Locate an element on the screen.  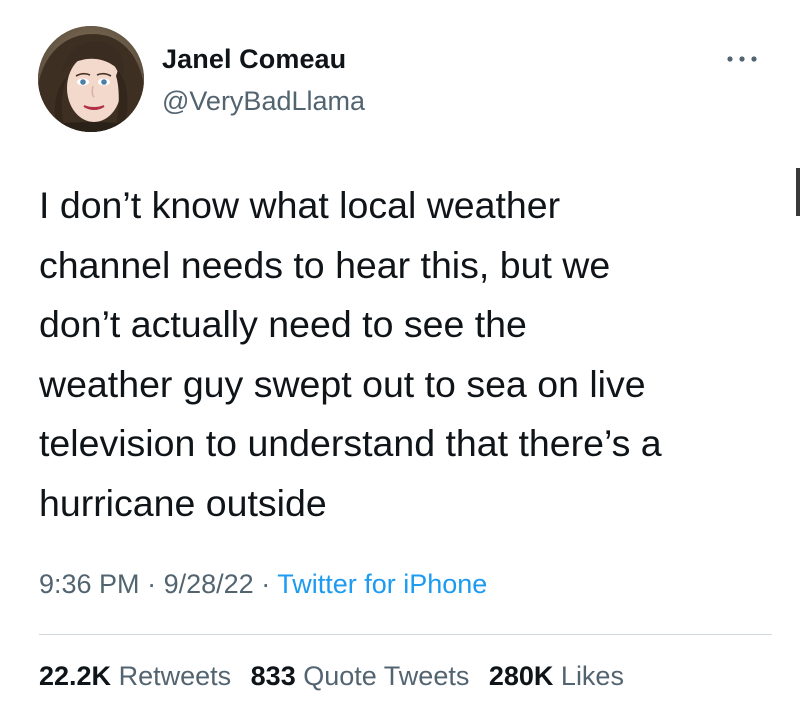
tweet-text-line: television to understand that there’s a is located at coordinates (350, 443).